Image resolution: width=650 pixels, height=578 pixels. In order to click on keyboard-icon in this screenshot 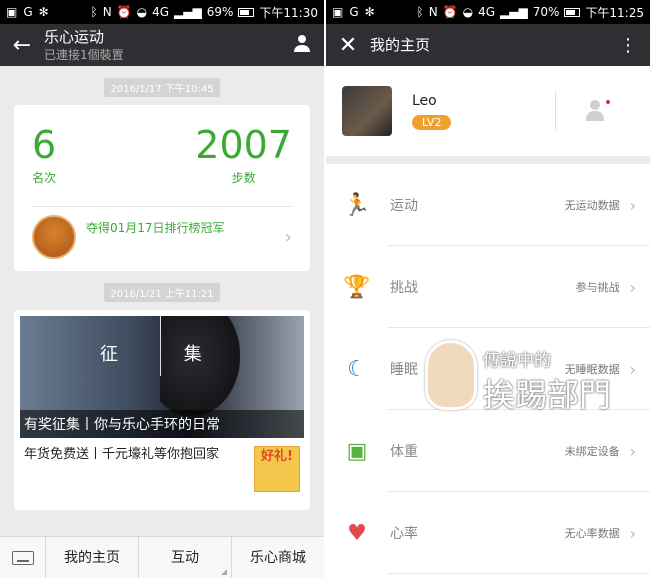, I will do `click(22, 557)`.